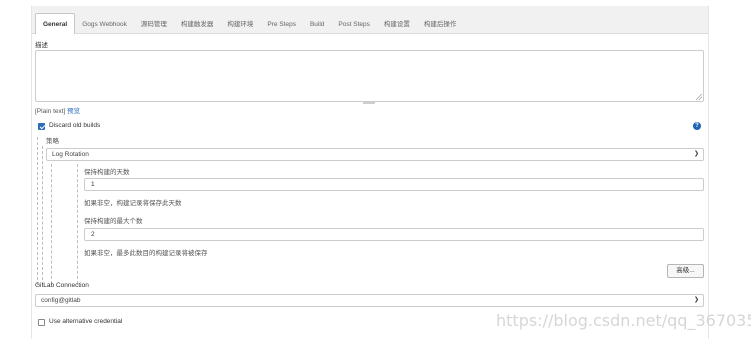  Describe the element at coordinates (375, 154) in the screenshot. I see `strategy-select: Log Rotation ❯` at that location.